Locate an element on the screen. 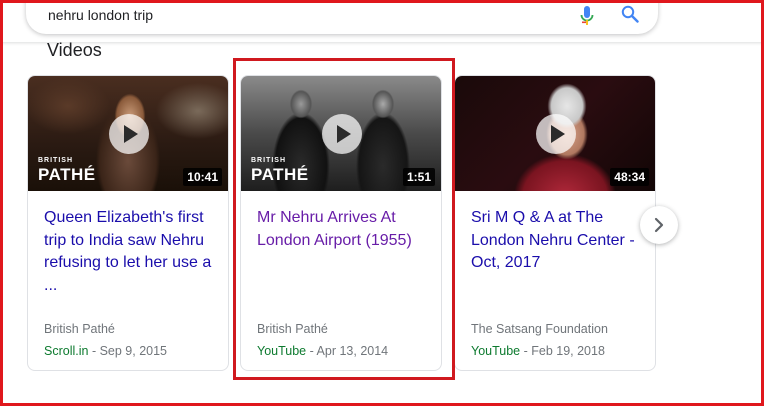  video-meta: Scroll.in - Sep 9, 2015 is located at coordinates (105, 351).